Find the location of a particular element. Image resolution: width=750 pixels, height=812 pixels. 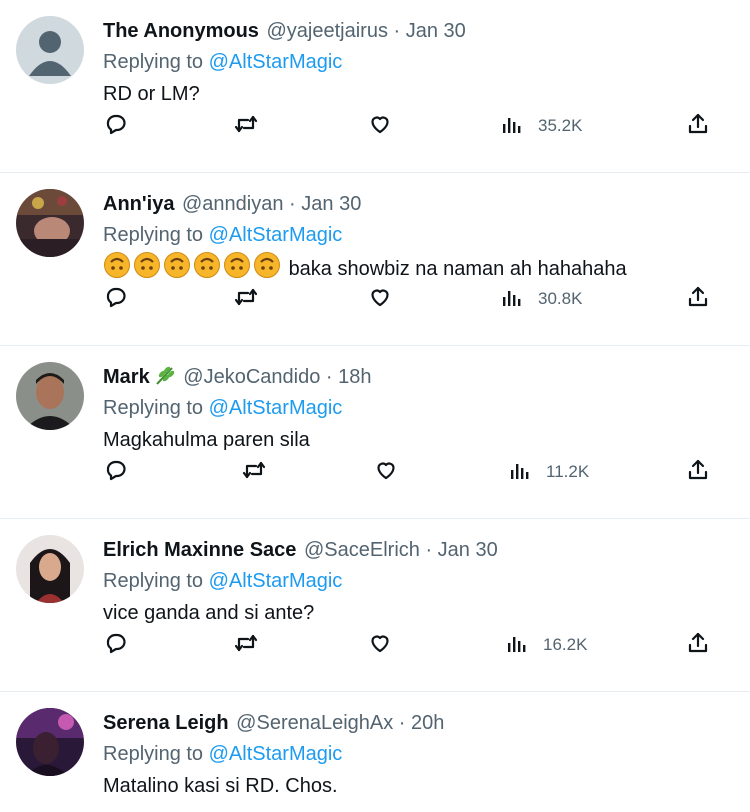

action-bar: 16.2K is located at coordinates (354, 645).